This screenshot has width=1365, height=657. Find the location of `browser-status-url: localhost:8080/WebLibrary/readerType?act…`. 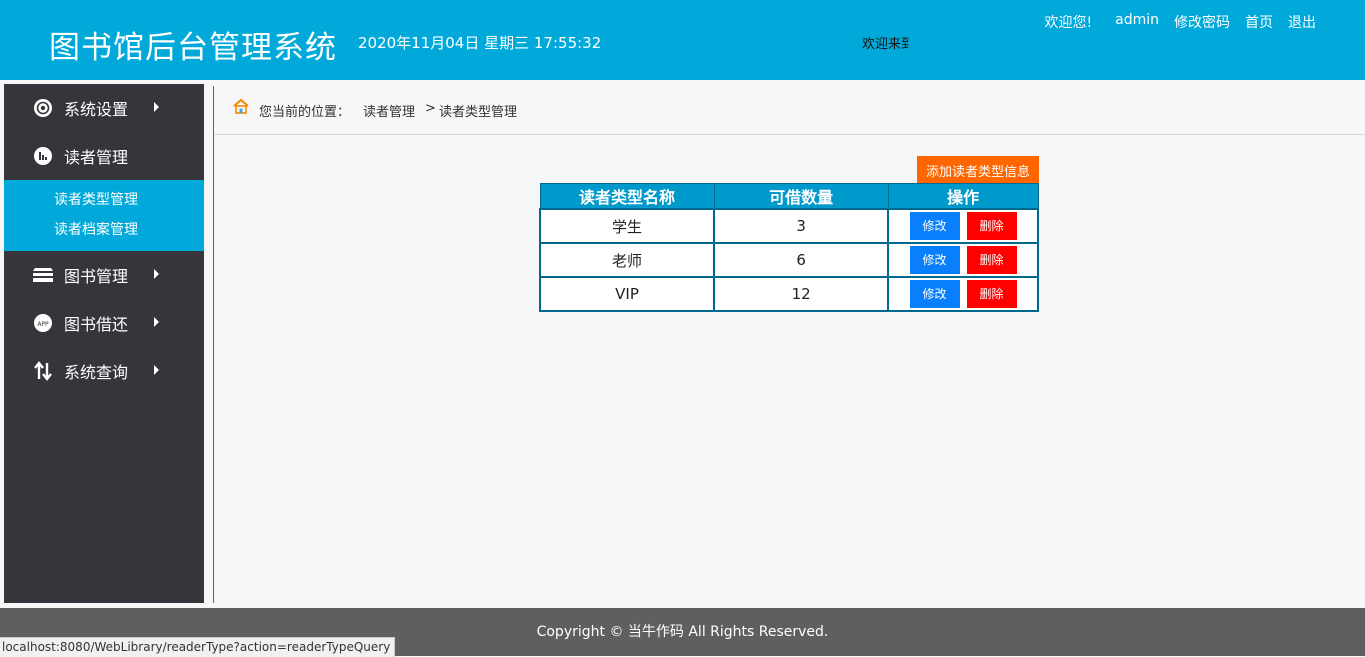

browser-status-url: localhost:8080/WebLibrary/readerType?act… is located at coordinates (198, 647).